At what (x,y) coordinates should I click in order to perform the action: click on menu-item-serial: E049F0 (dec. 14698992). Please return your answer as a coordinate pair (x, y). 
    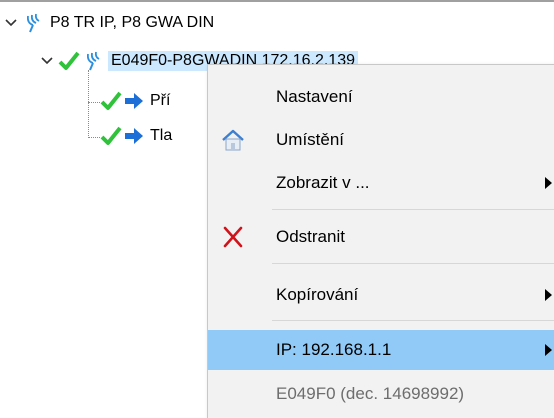
    Looking at the image, I should click on (381, 394).